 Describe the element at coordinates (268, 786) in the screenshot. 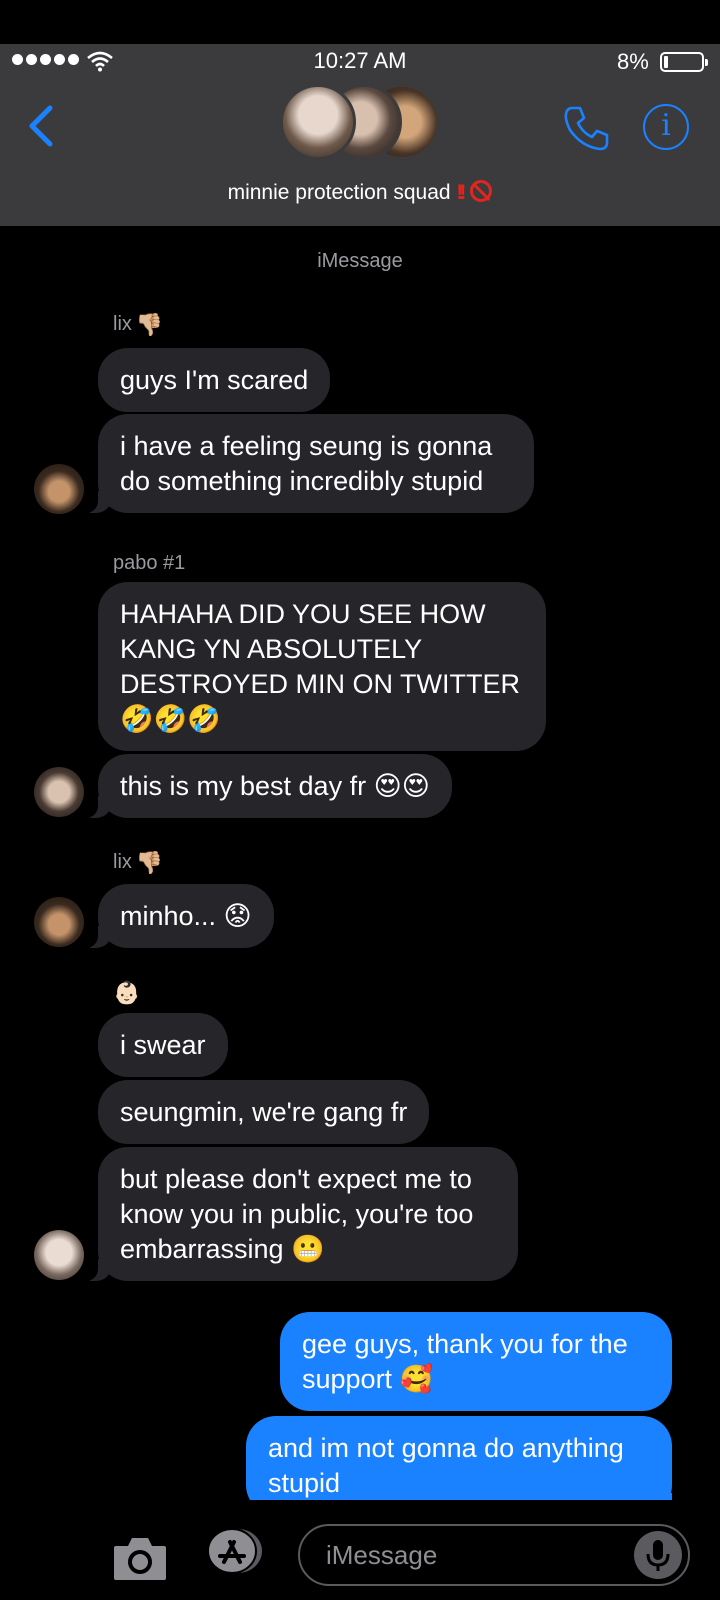

I see `message-bubble-incoming: this is my best day fr 😍😍` at that location.